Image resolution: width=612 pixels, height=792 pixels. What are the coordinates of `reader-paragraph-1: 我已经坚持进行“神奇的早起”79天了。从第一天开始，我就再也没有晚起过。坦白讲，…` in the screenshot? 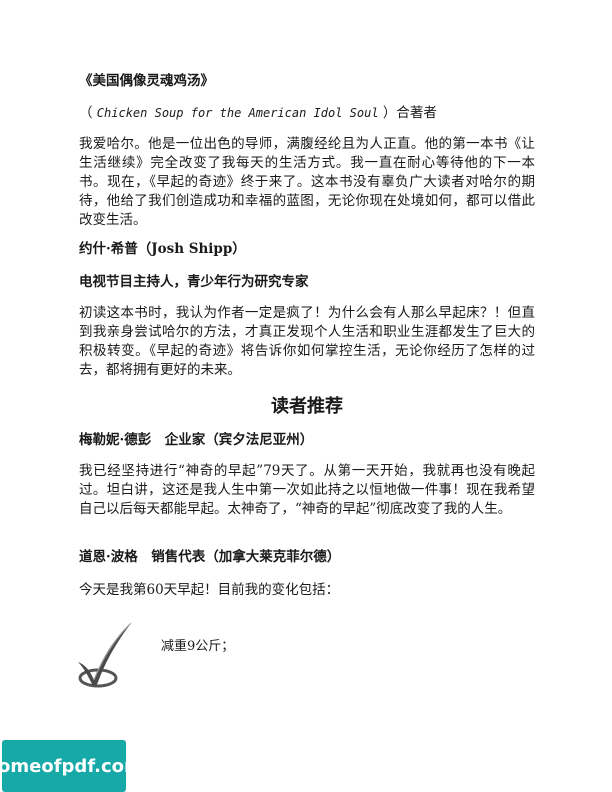 It's located at (307, 490).